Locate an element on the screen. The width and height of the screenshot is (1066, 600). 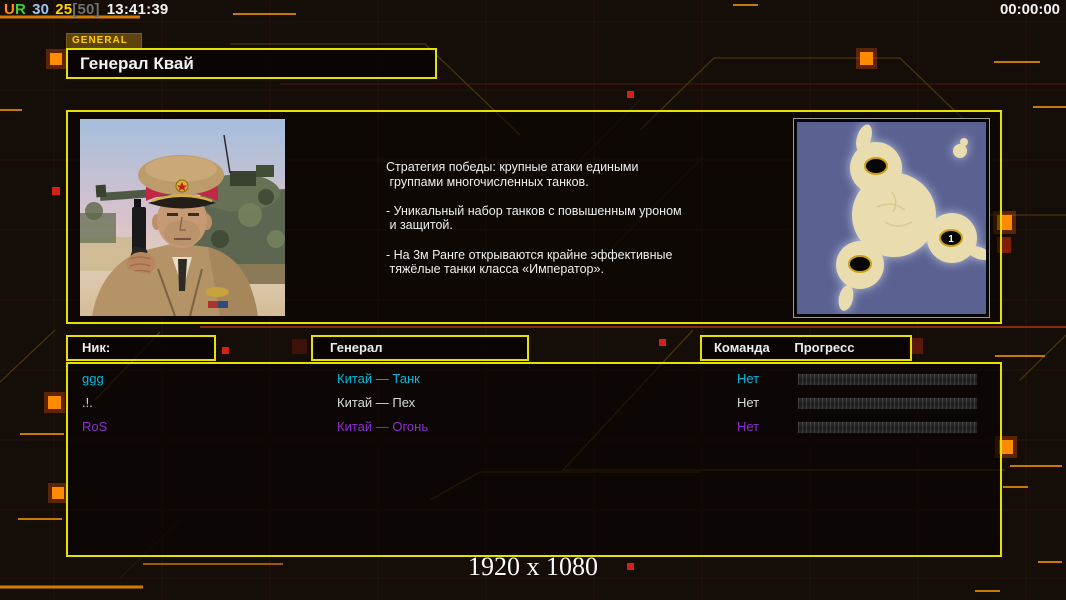
description-line: группами многочисленных танков. is located at coordinates (487, 181).